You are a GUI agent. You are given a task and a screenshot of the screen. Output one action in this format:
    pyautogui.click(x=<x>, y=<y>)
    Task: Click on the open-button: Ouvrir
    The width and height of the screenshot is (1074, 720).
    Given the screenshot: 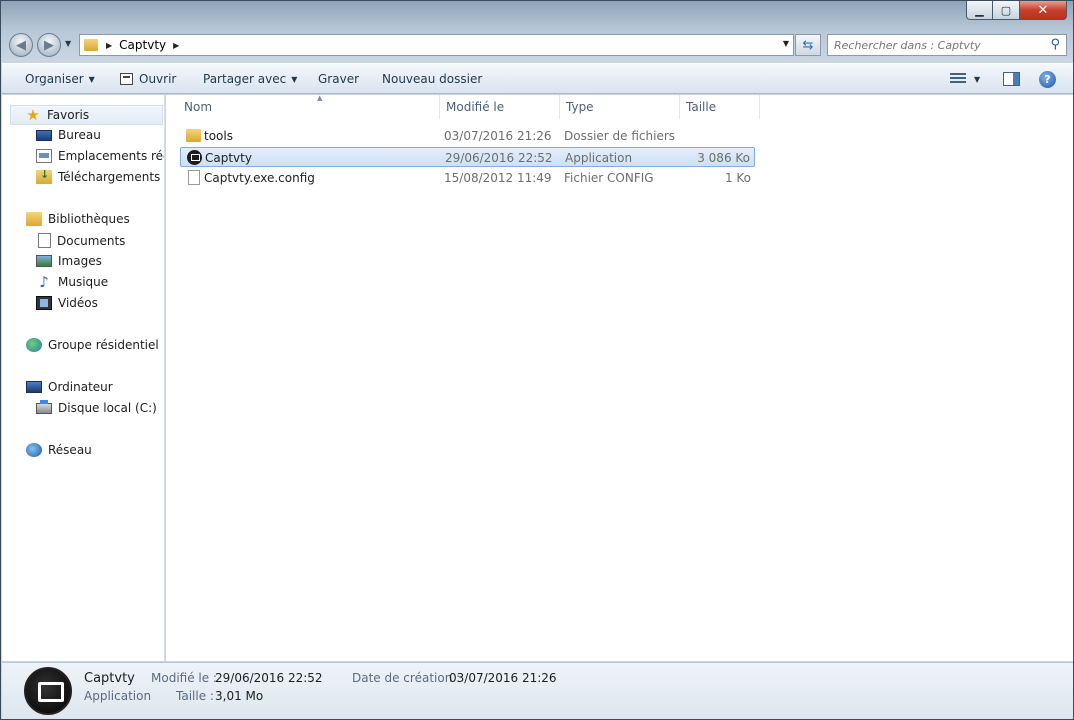 What is the action you would take?
    pyautogui.click(x=148, y=79)
    